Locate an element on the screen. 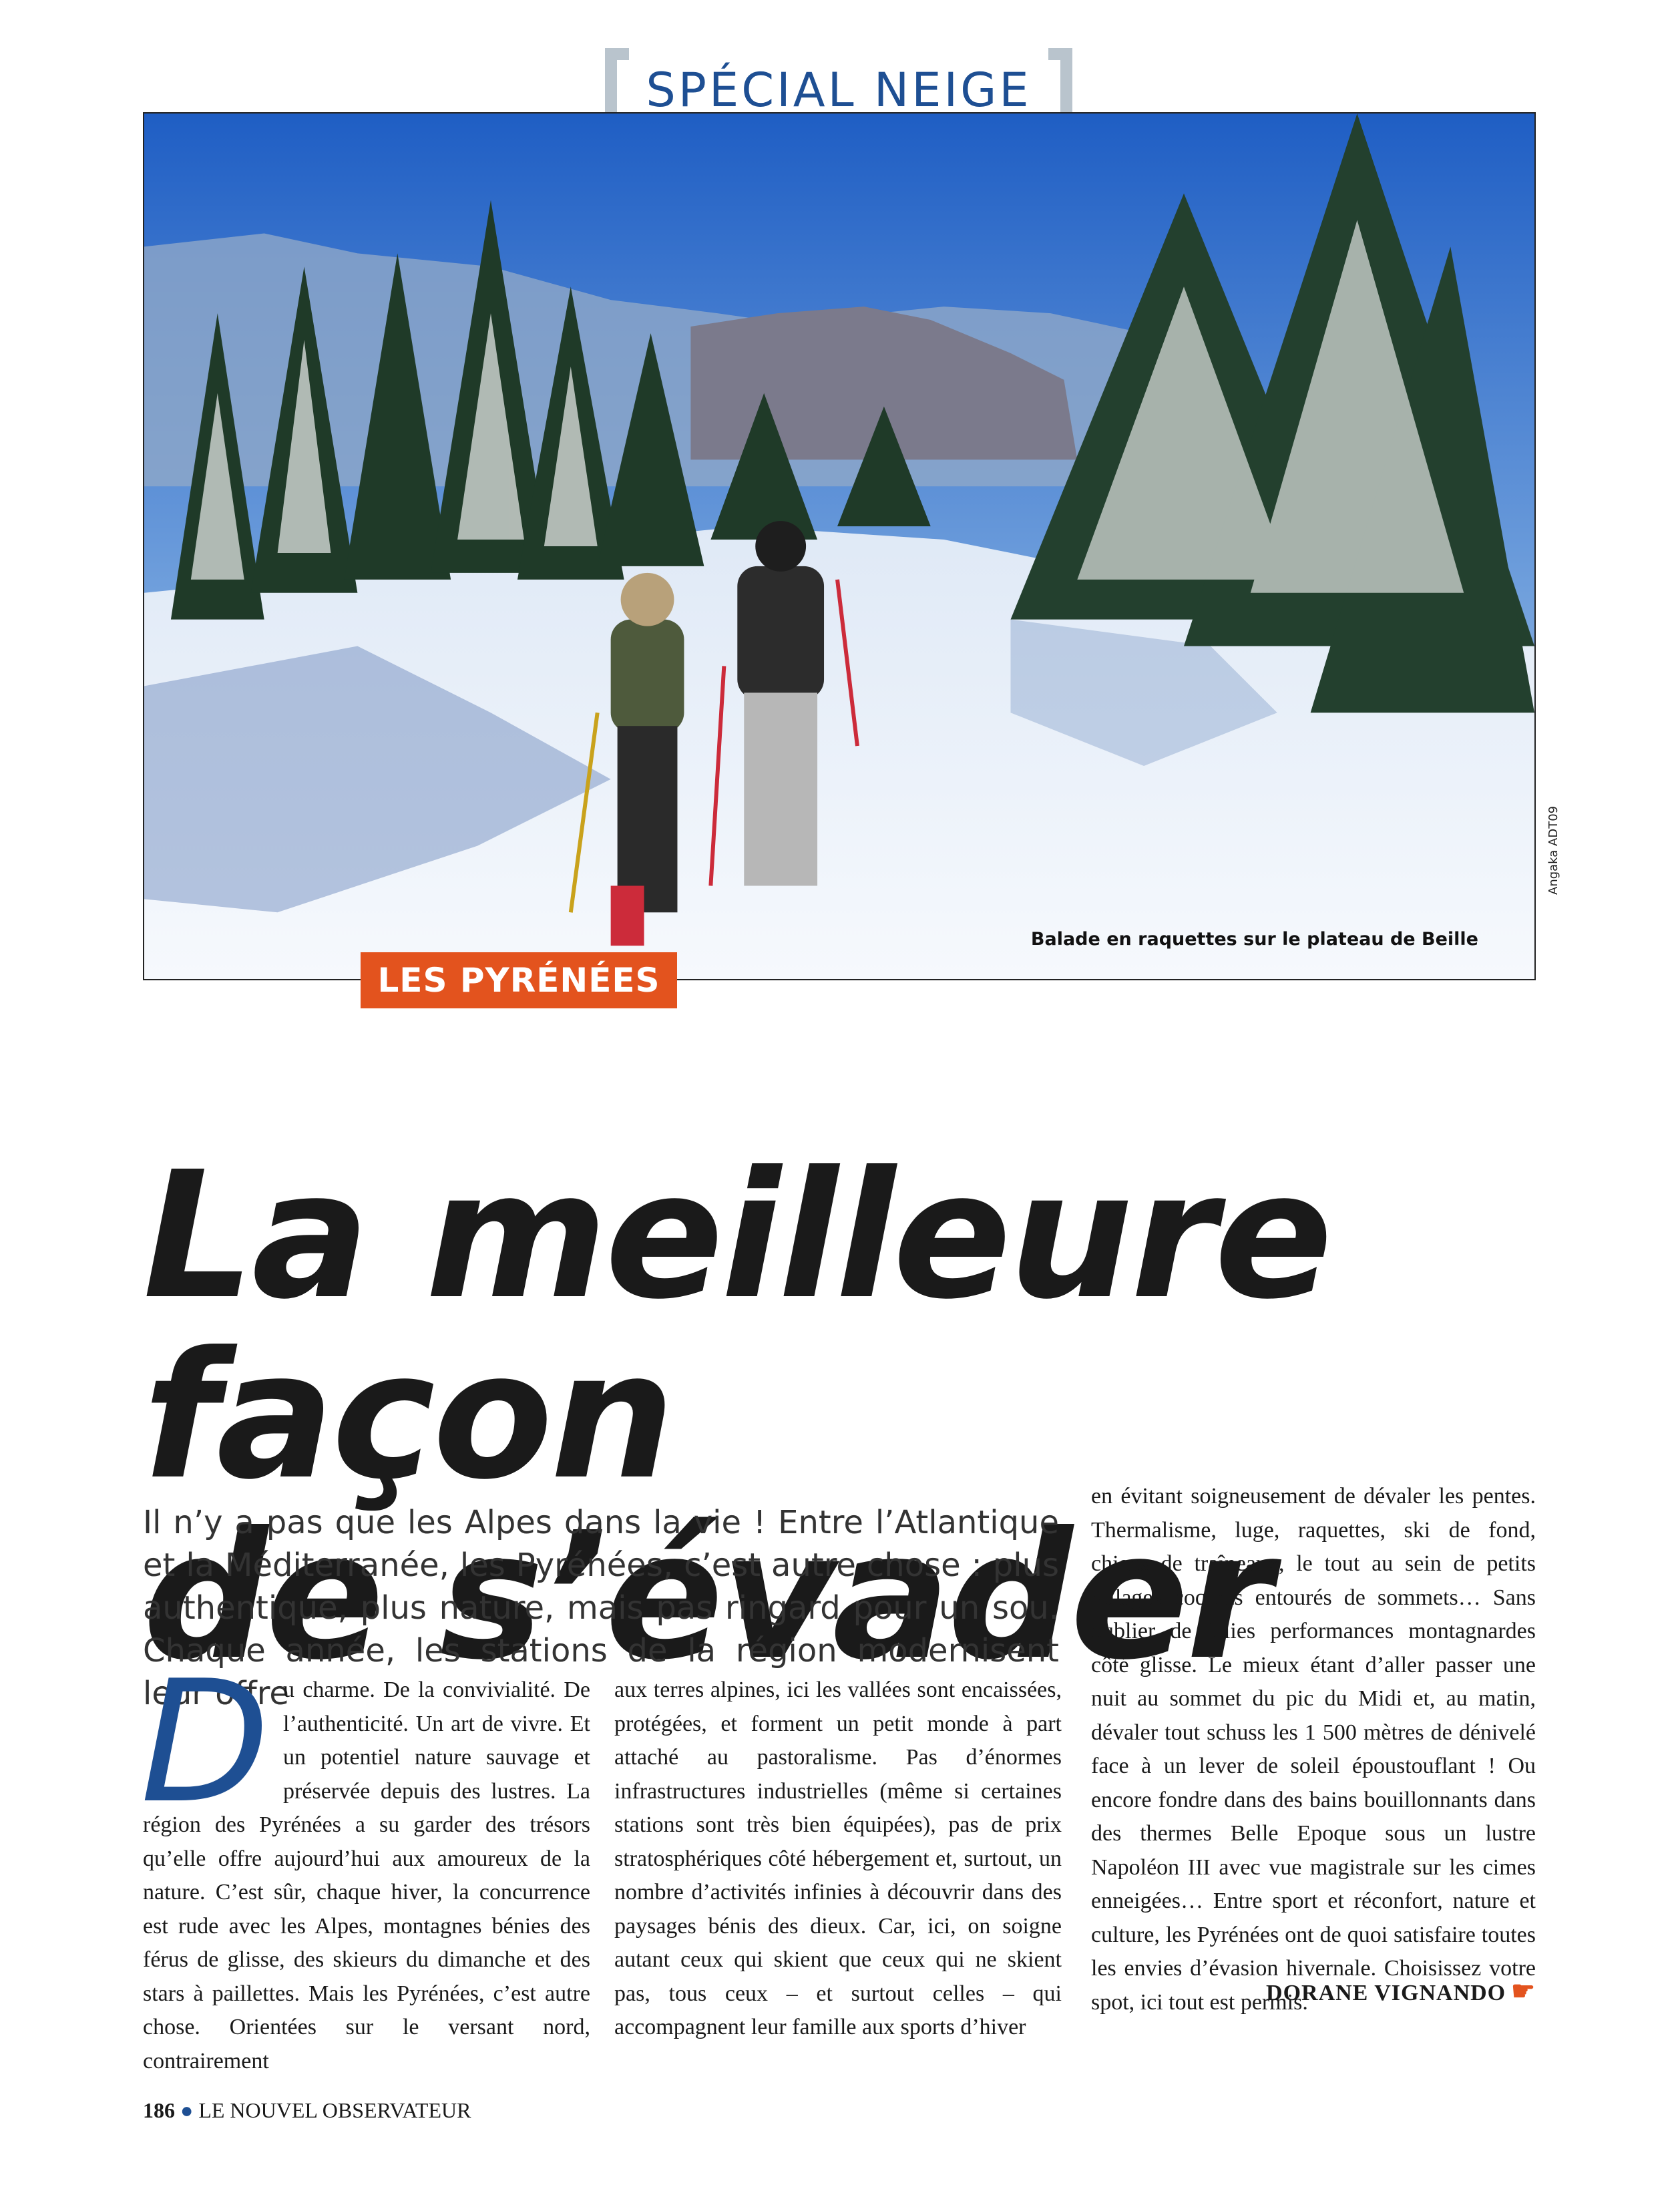 This screenshot has height=2185, width=1680. page-number: 186 is located at coordinates (159, 2110).